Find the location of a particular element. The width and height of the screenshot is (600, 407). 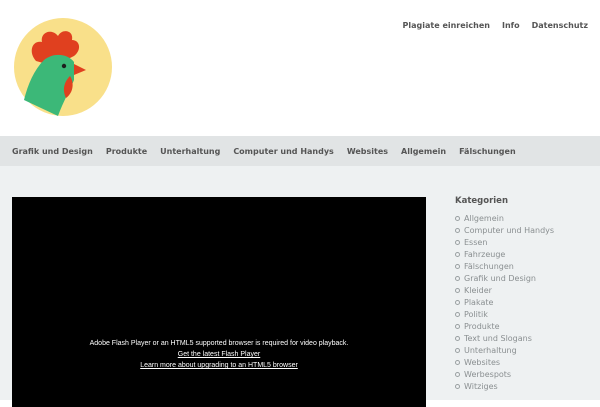

list-item: Plakate is located at coordinates (525, 303).